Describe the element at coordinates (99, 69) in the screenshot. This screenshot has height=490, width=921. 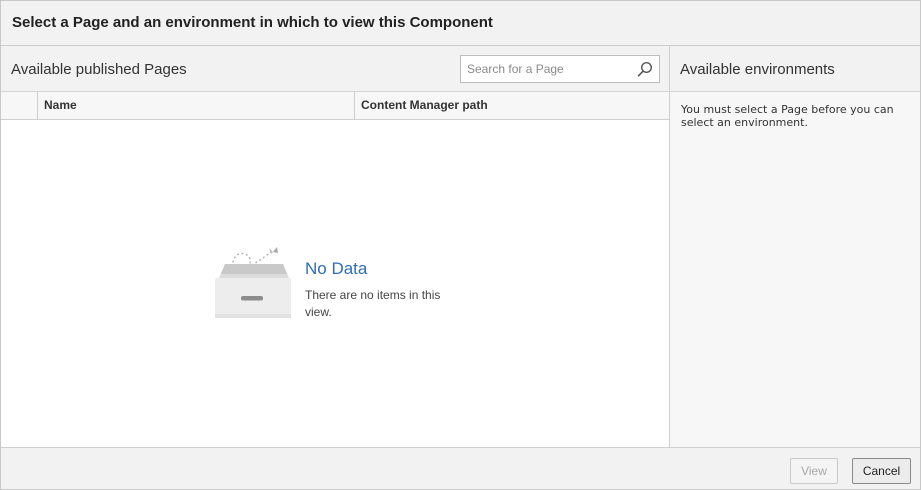
I see `pages-pane-title: Available published Pages` at that location.